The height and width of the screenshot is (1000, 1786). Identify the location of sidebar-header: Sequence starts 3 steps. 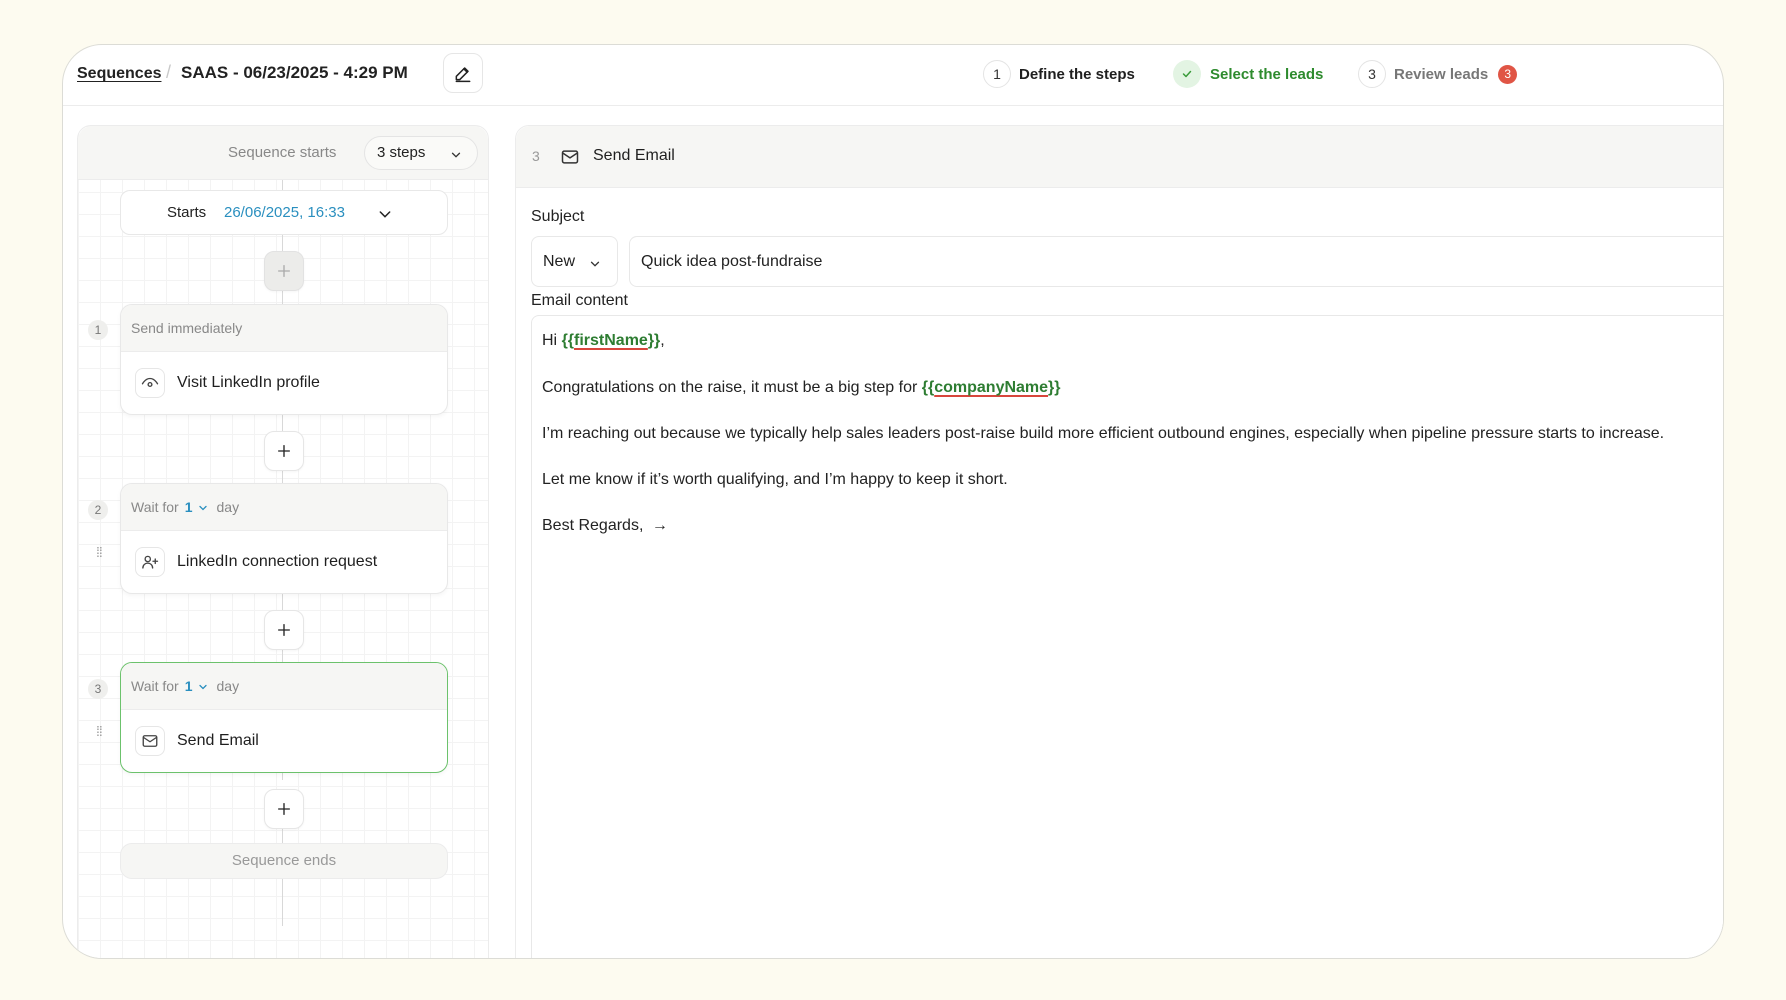
(283, 153).